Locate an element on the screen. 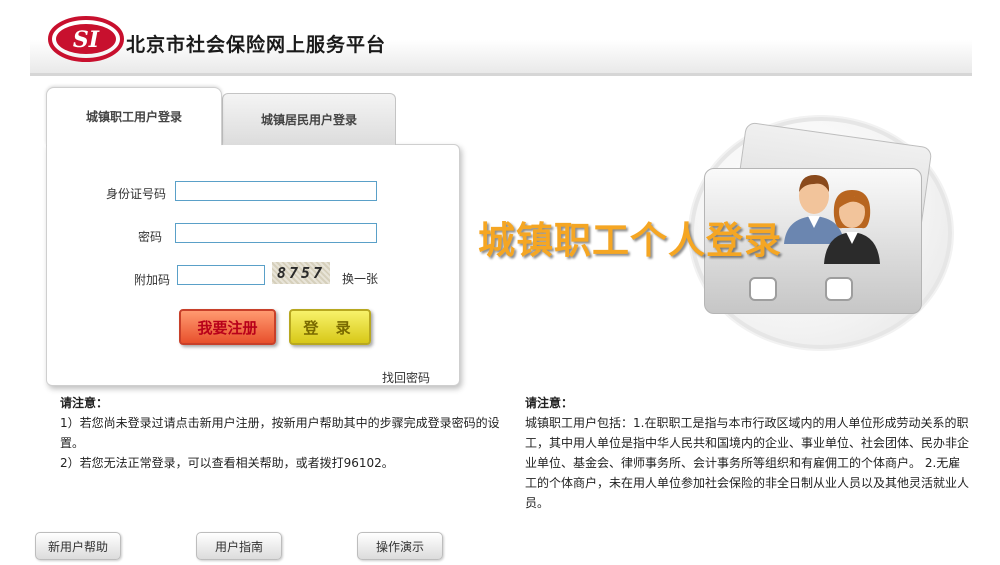  social-insurance-logo-icon: SI is located at coordinates (86, 39).